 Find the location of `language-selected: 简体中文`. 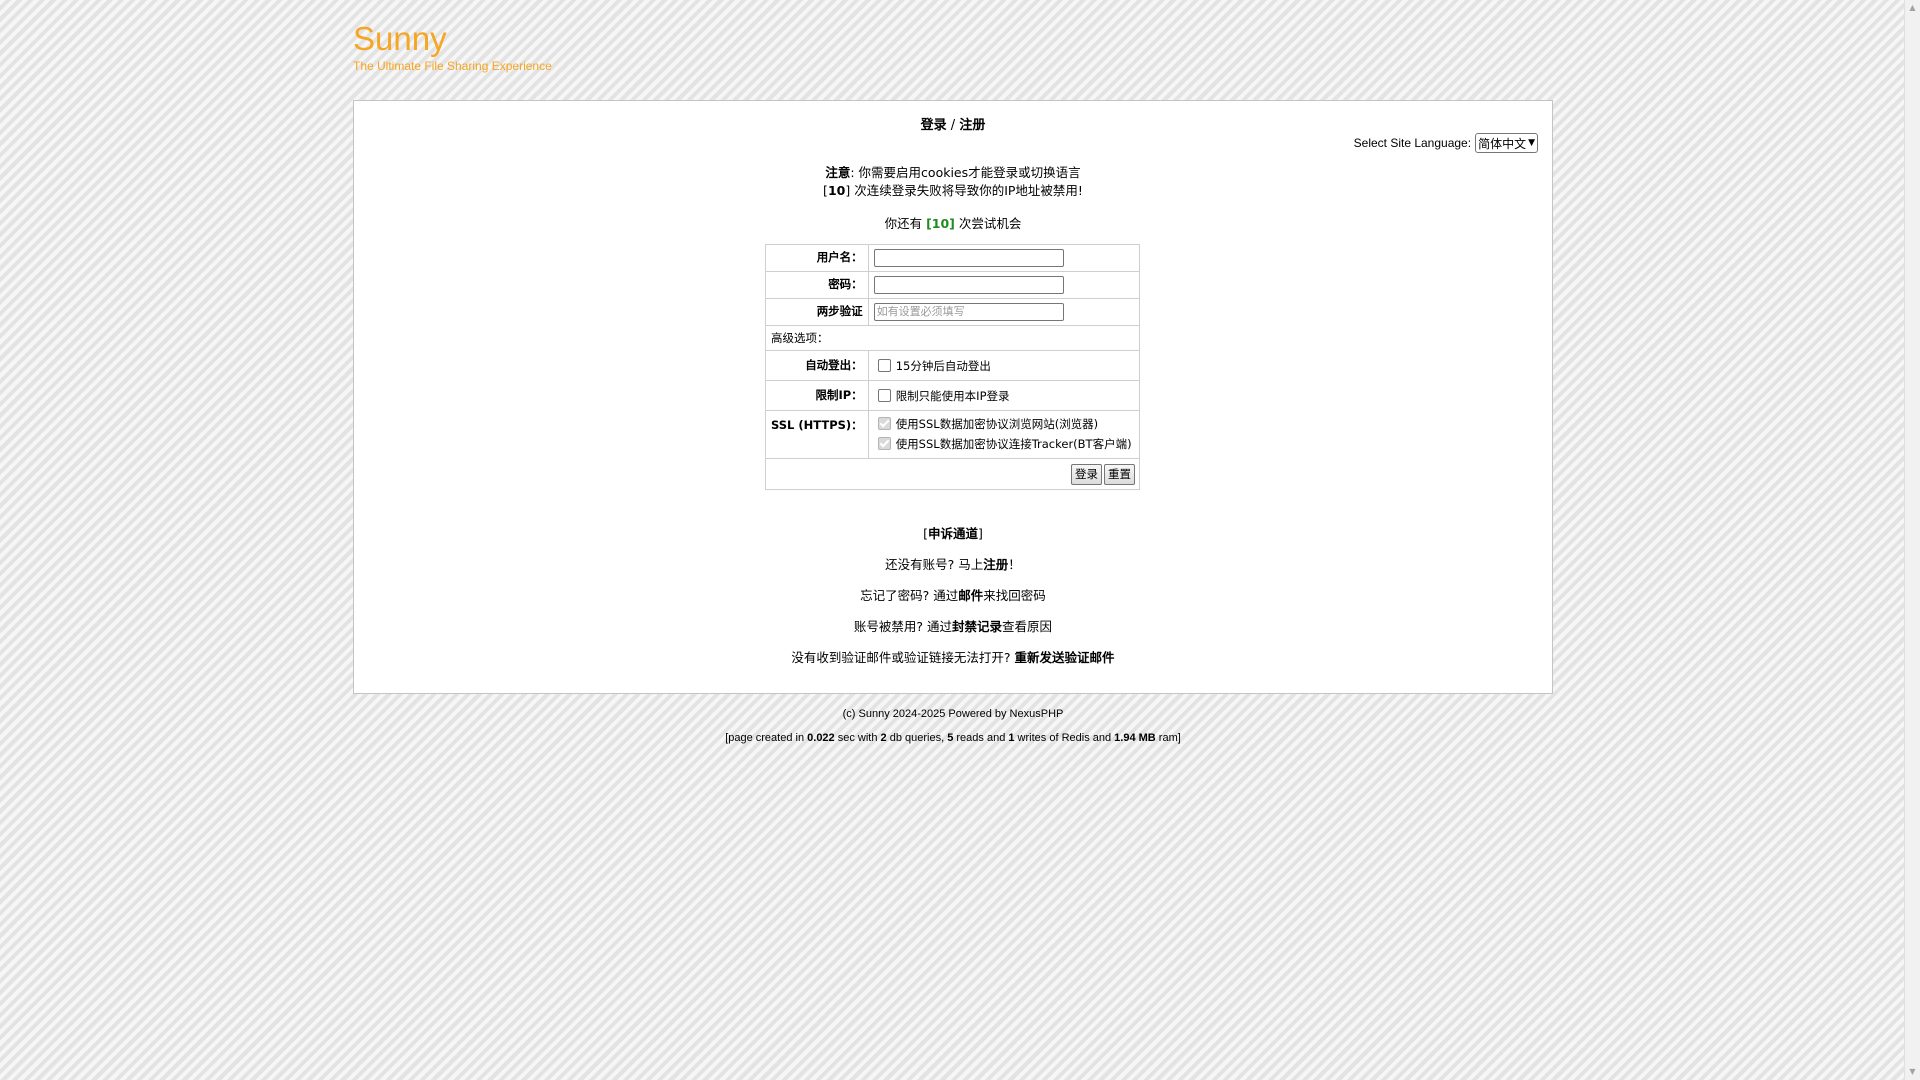

language-selected: 简体中文 is located at coordinates (1502, 143).